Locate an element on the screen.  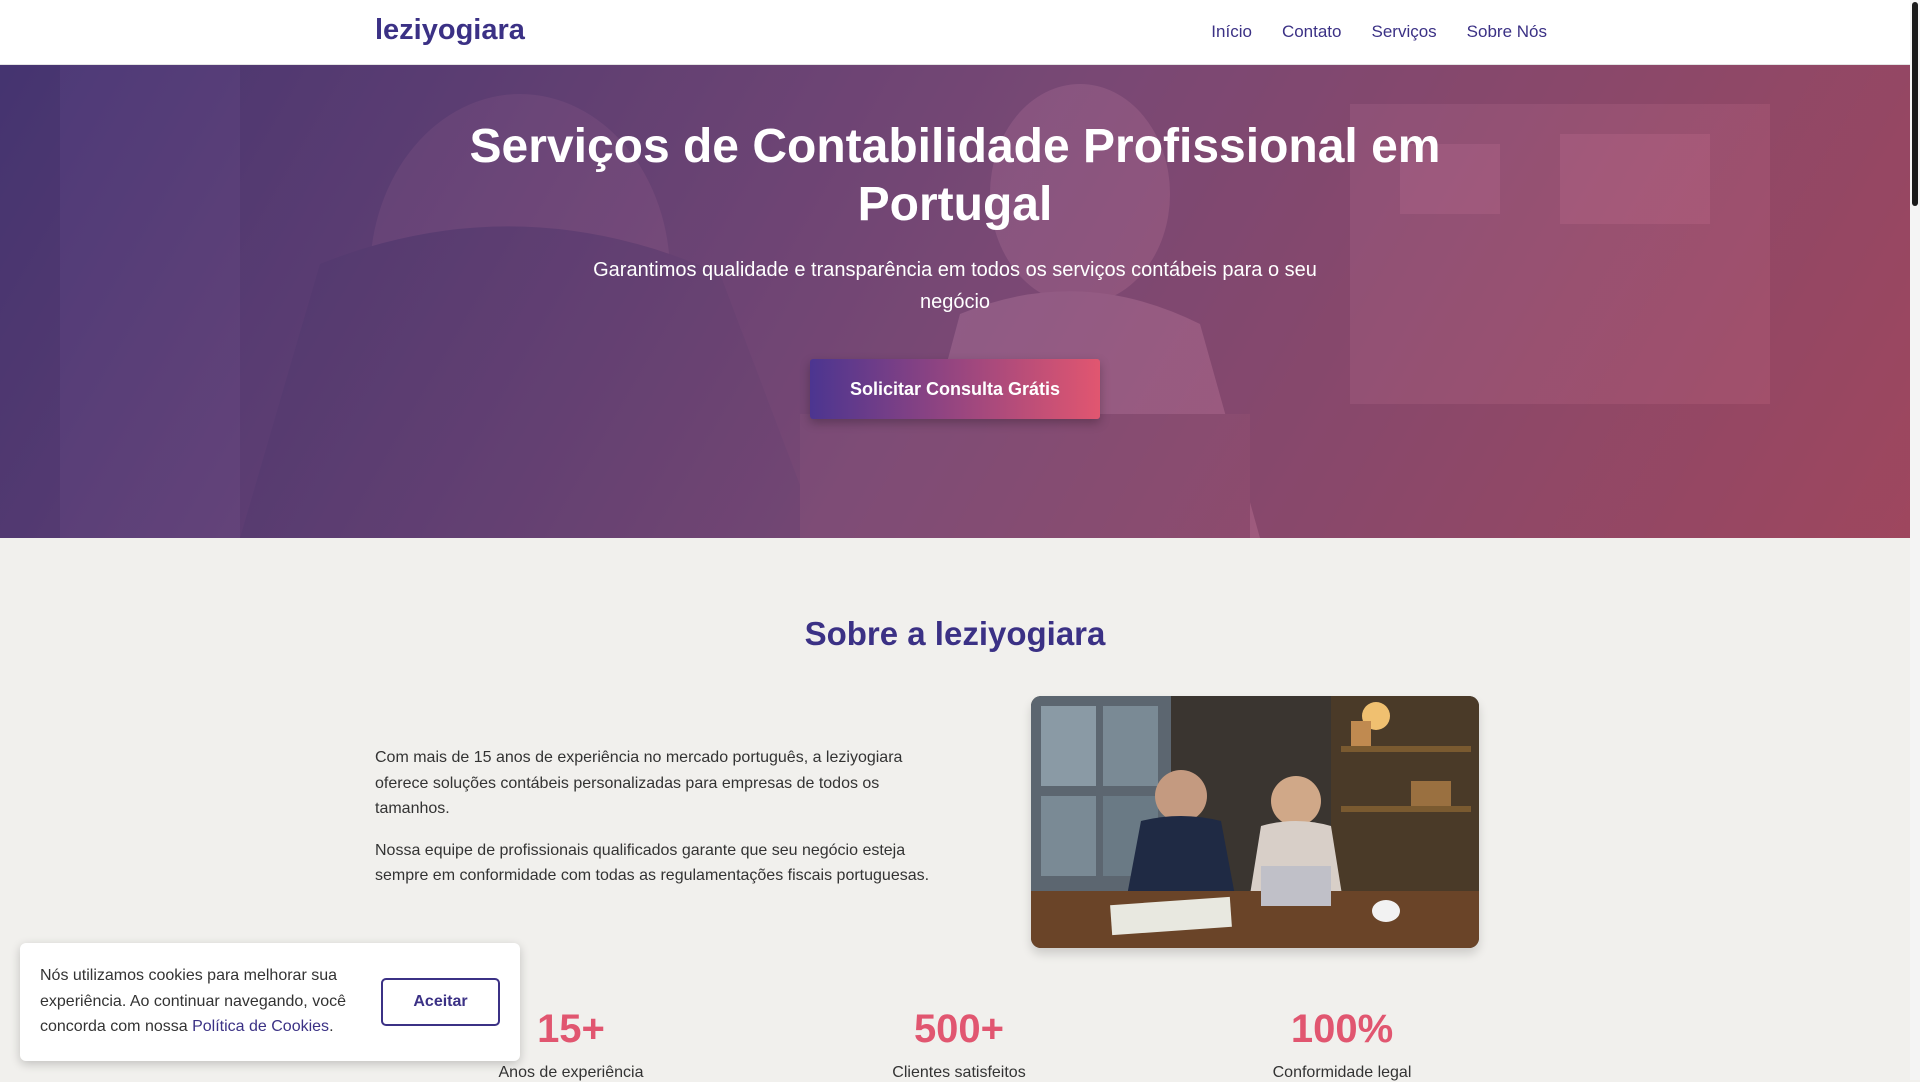
main-nav: Início Contato Serviços Sobre Nós is located at coordinates (1379, 32).